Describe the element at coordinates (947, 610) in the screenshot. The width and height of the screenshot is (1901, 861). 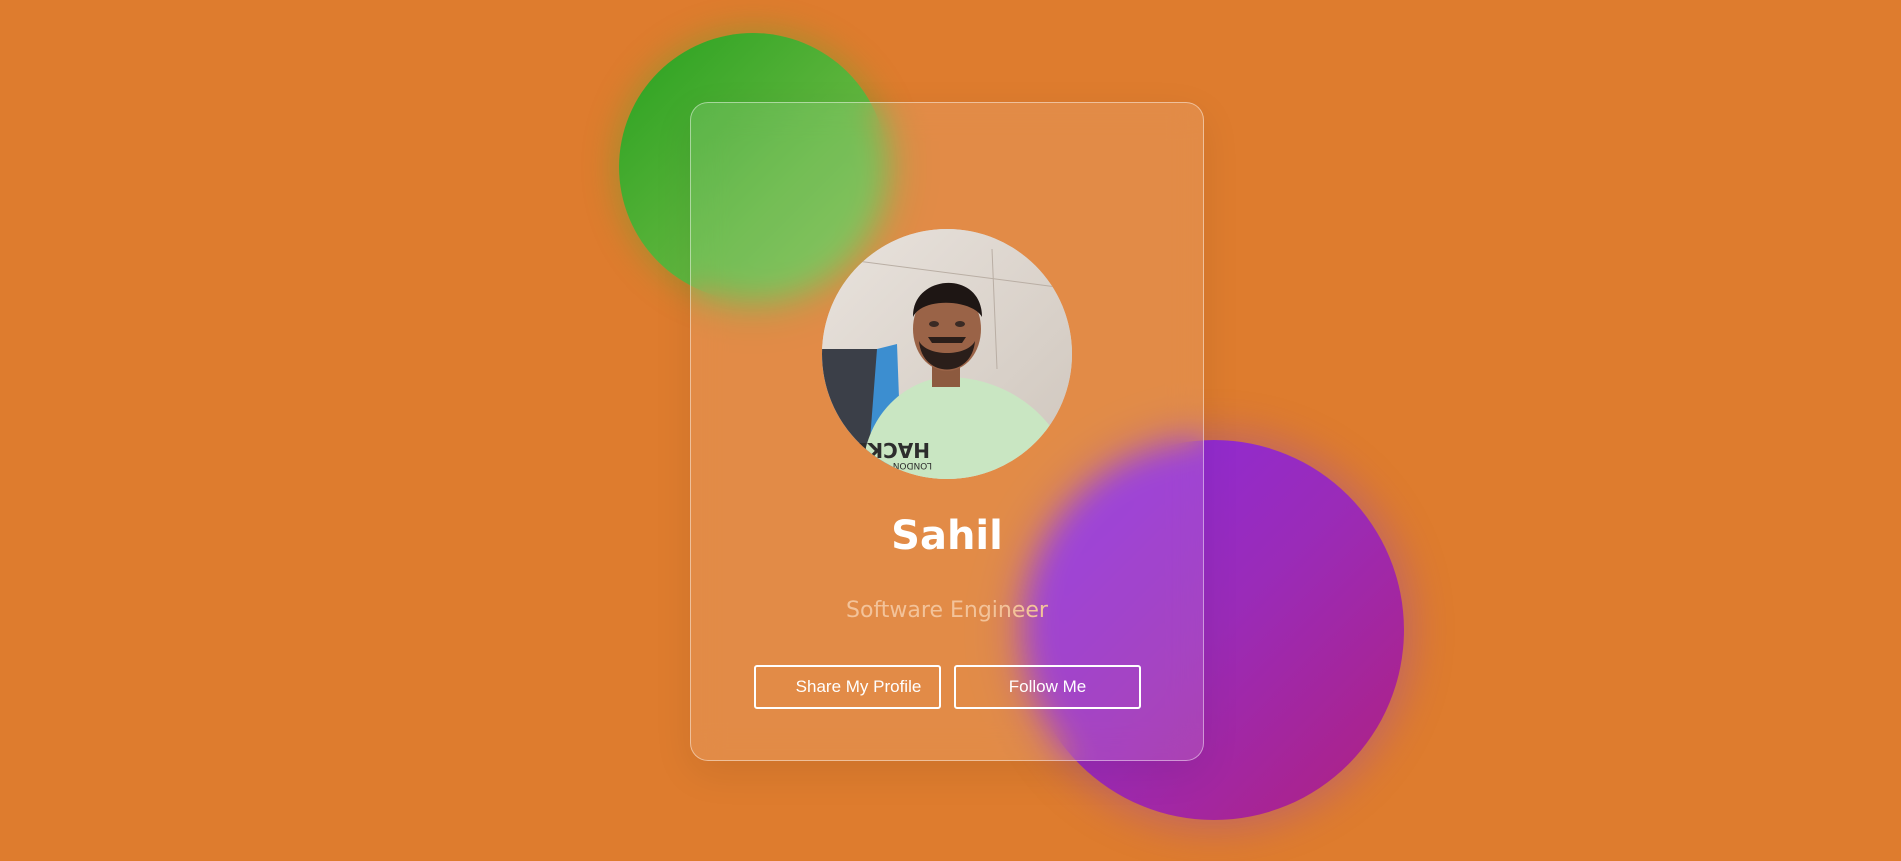
I see `profile-title: Software Engineer` at that location.